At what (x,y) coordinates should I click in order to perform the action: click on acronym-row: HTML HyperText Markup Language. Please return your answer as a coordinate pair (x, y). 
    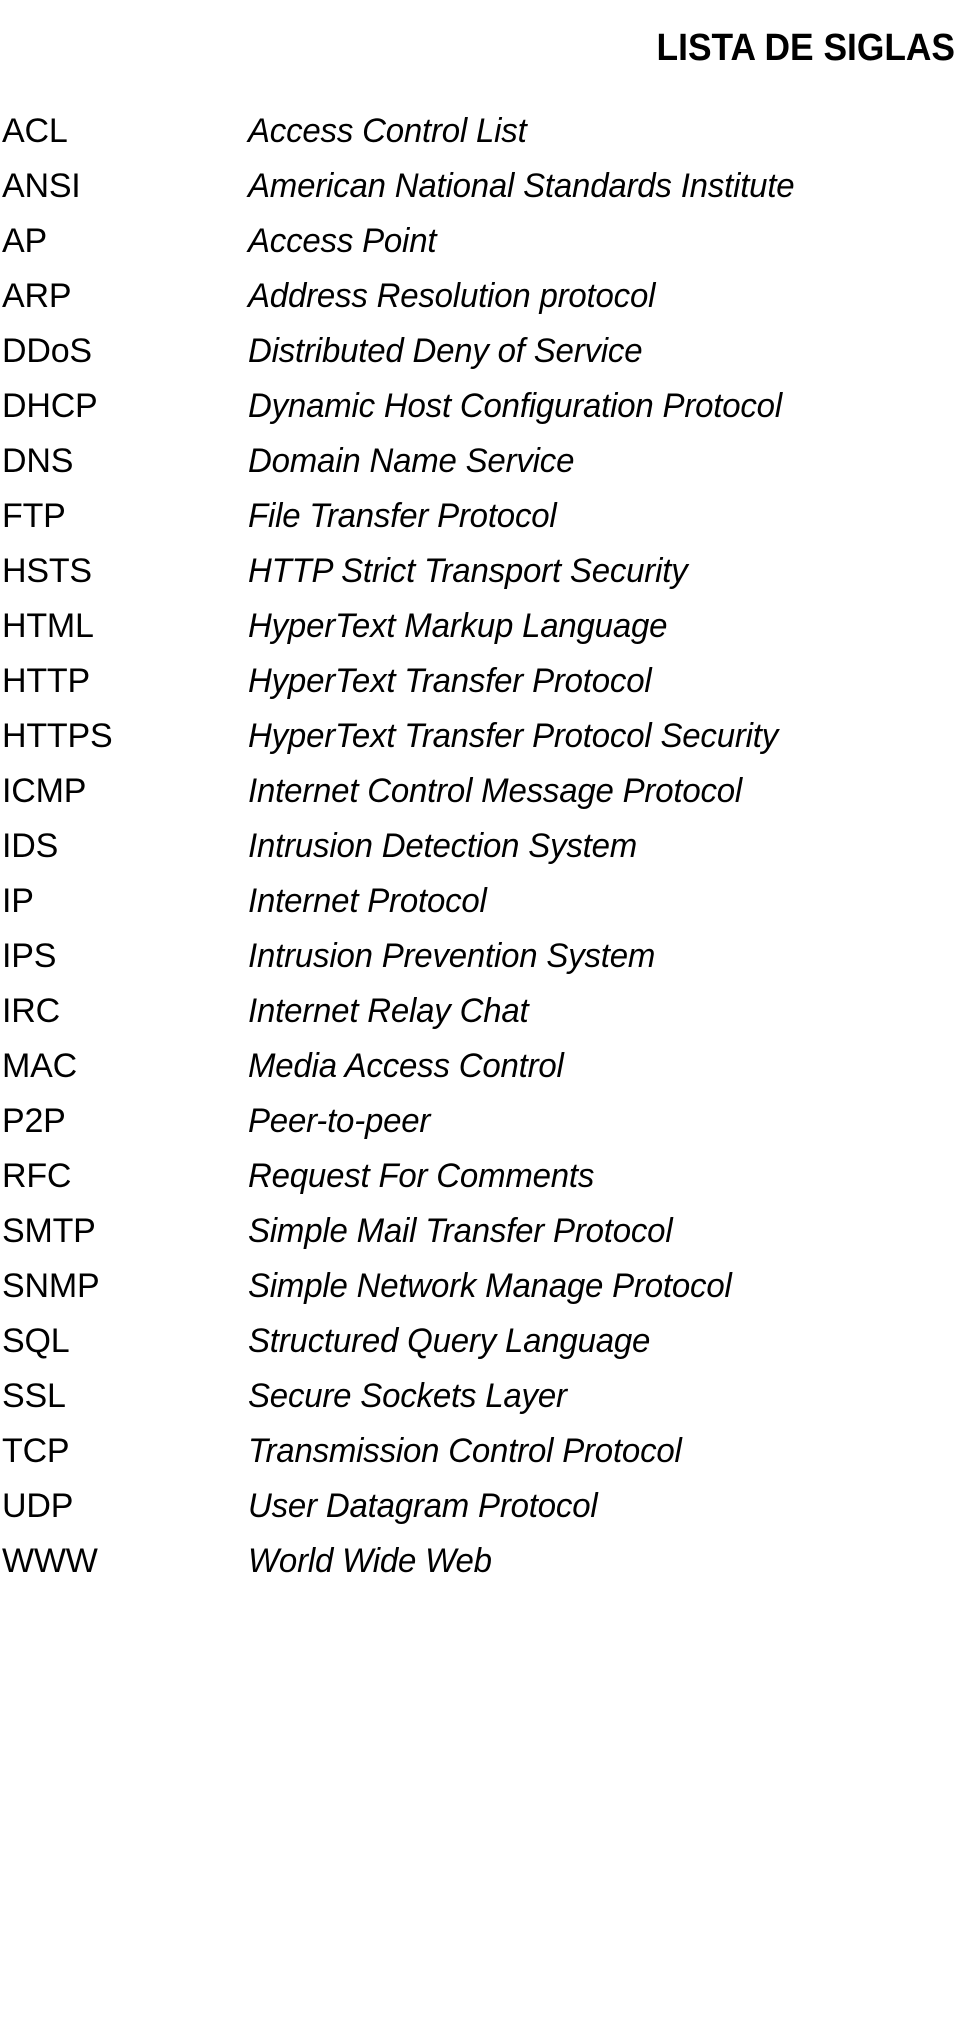
    Looking at the image, I should click on (480, 626).